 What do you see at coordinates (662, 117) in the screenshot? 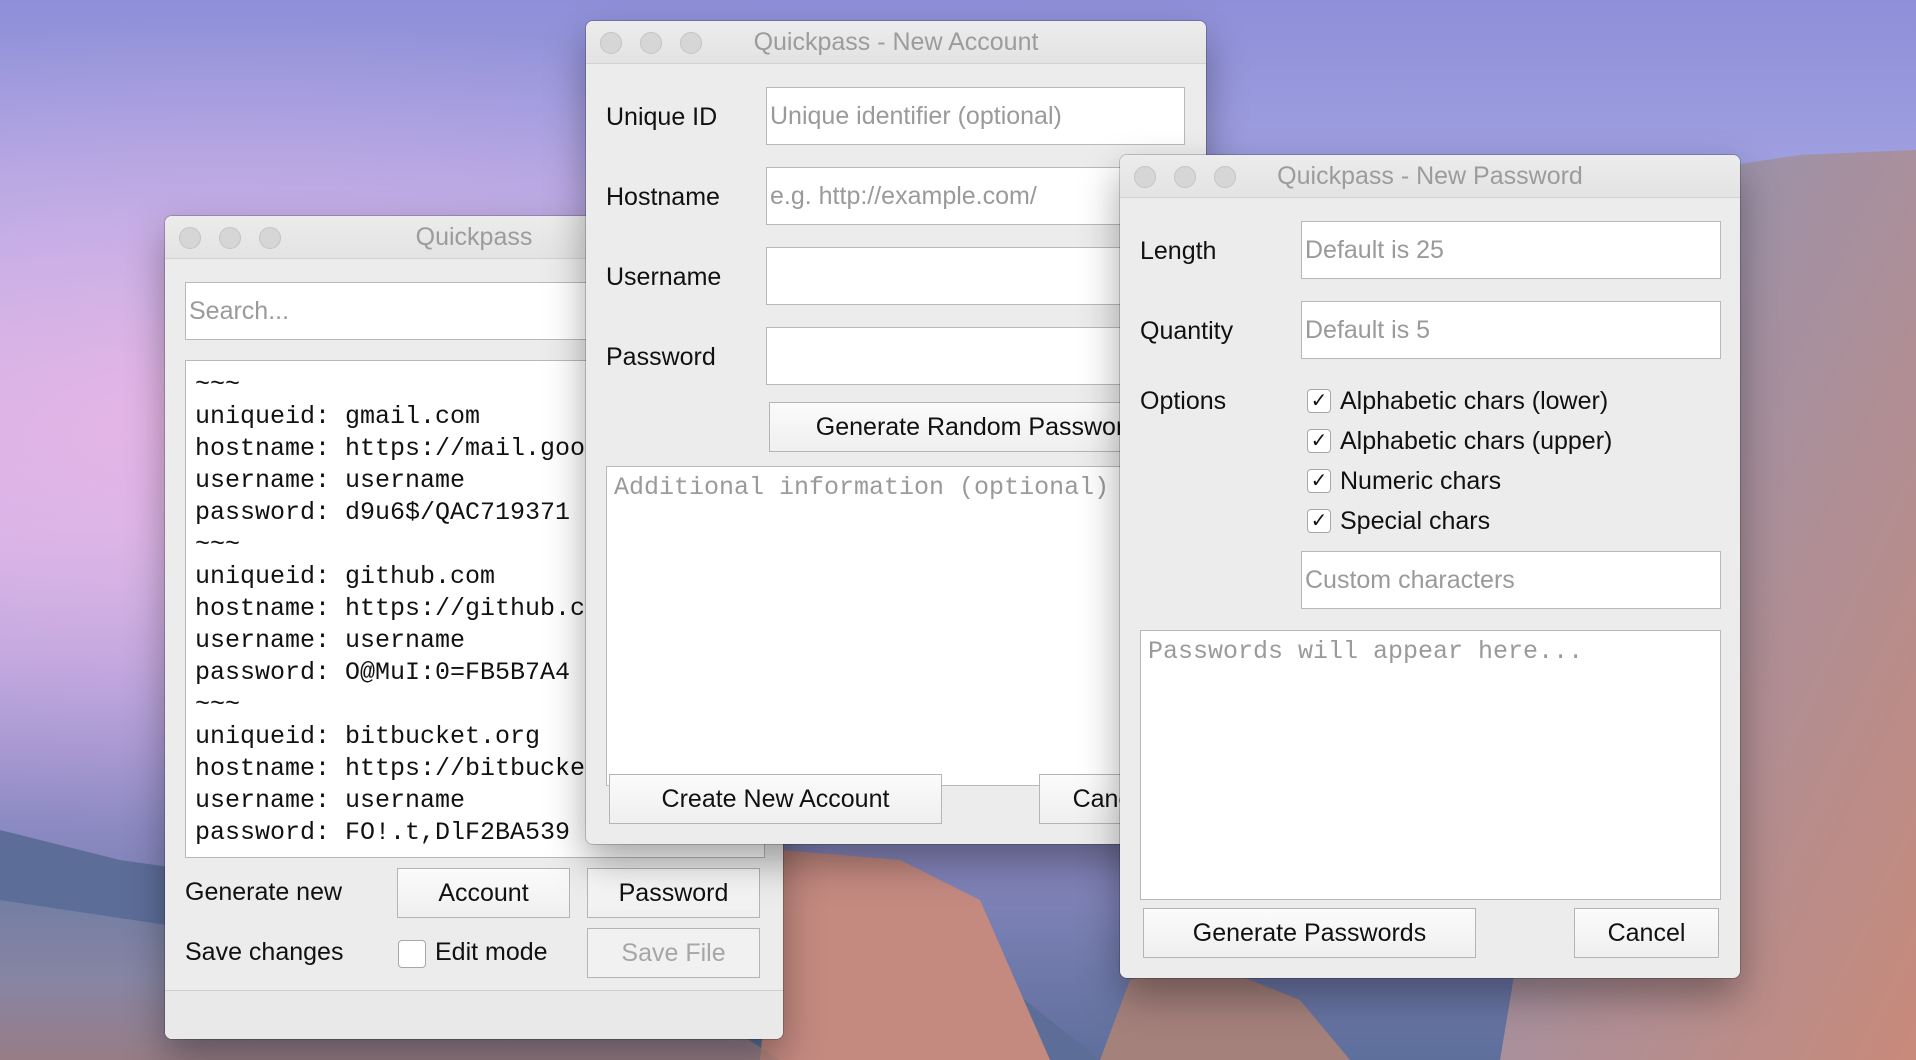
I see `unique-id-label: Unique ID` at bounding box center [662, 117].